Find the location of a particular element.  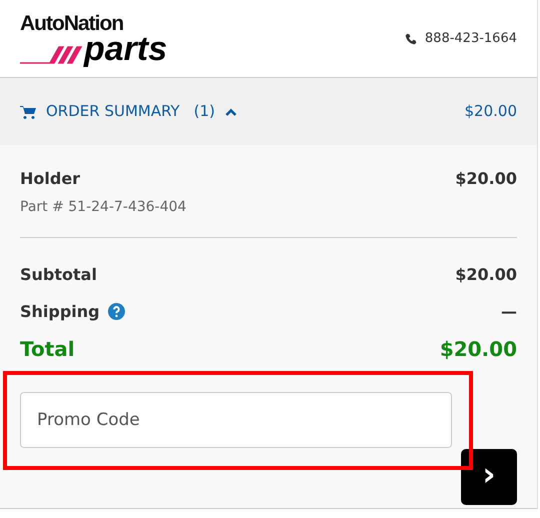

phone-icon is located at coordinates (410, 38).